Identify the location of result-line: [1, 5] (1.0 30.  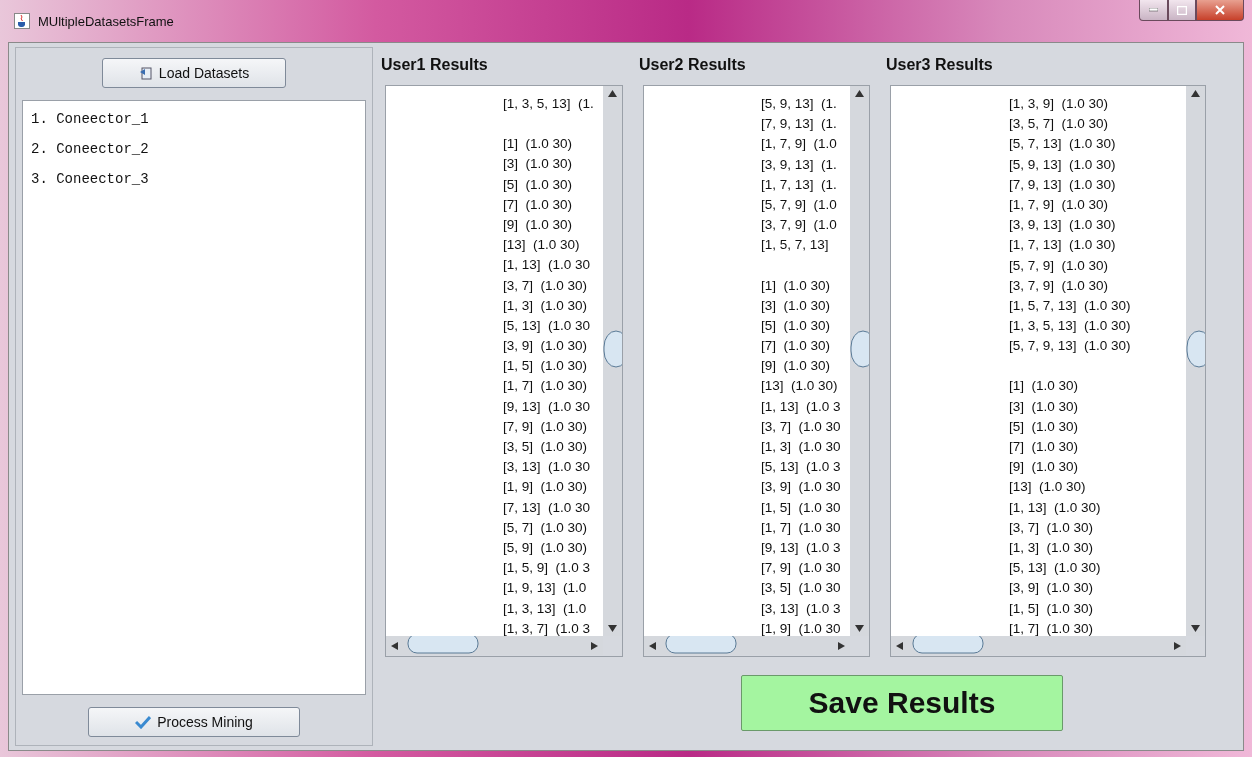
(801, 507).